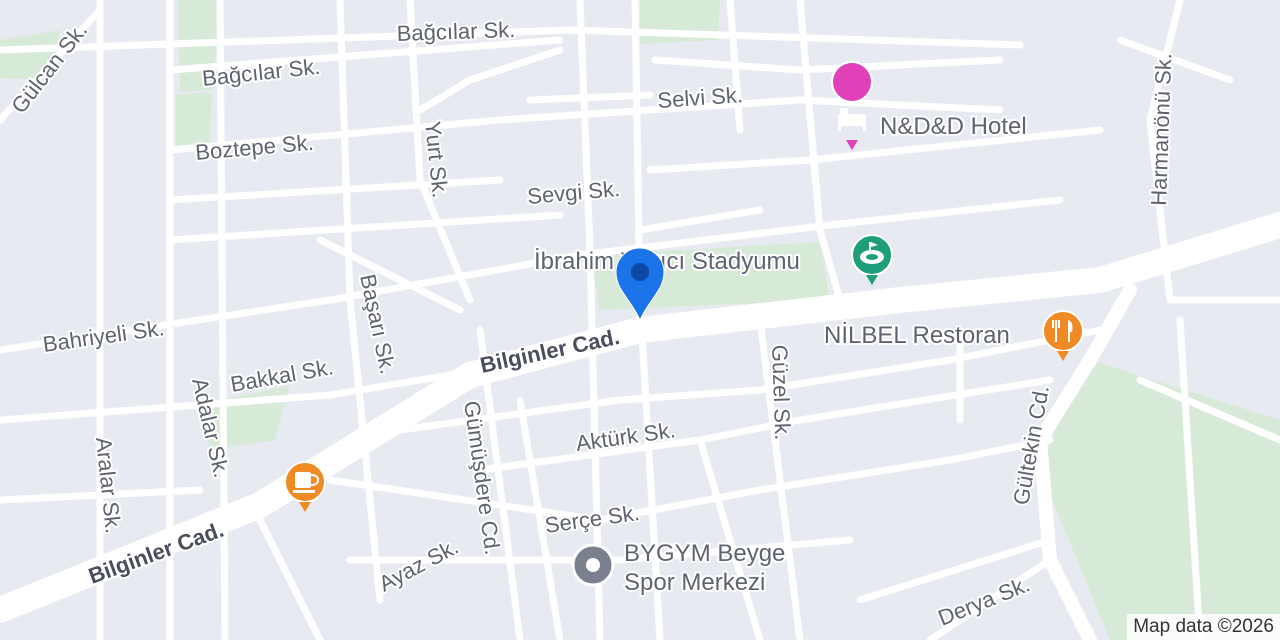  I want to click on location-pin-icon, so click(640, 284).